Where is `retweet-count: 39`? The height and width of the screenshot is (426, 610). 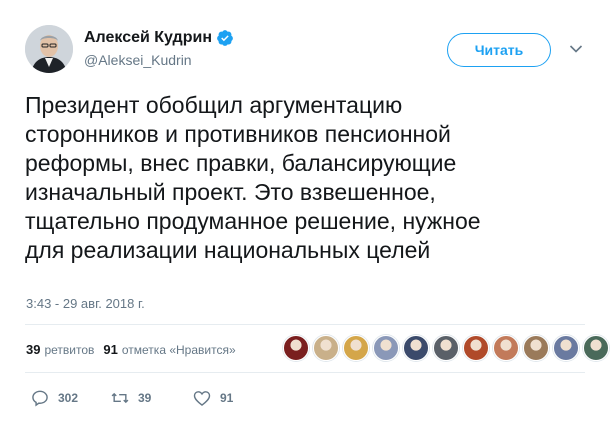 retweet-count: 39 is located at coordinates (145, 398).